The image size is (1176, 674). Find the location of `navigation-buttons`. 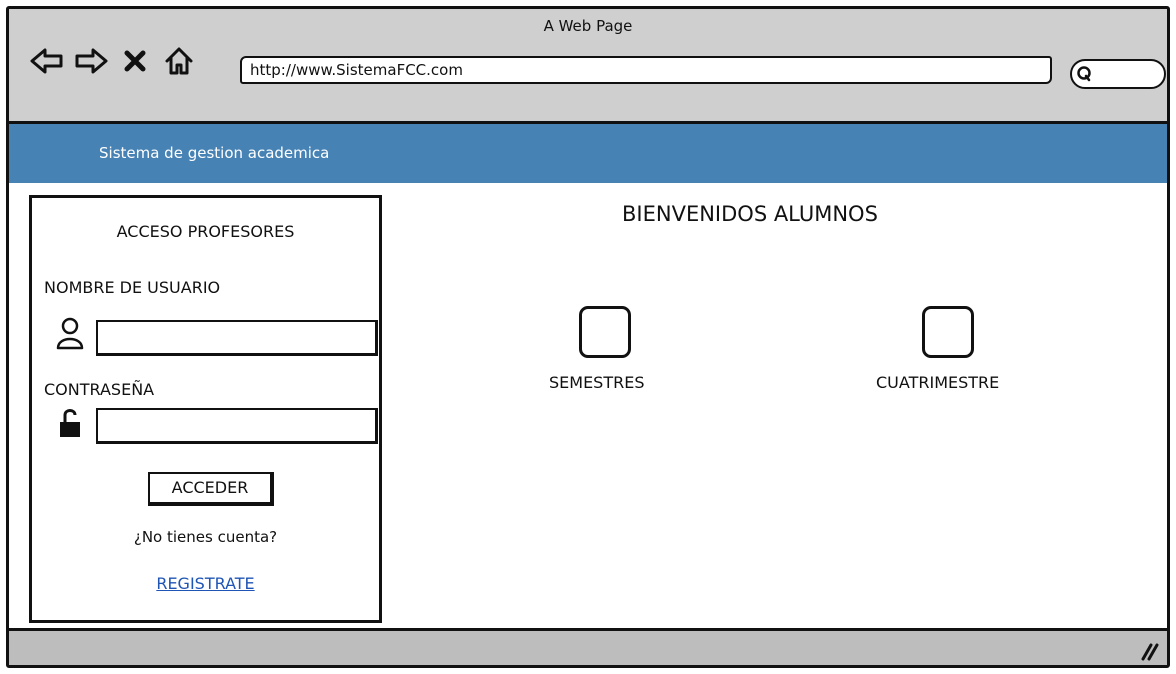

navigation-buttons is located at coordinates (113, 61).